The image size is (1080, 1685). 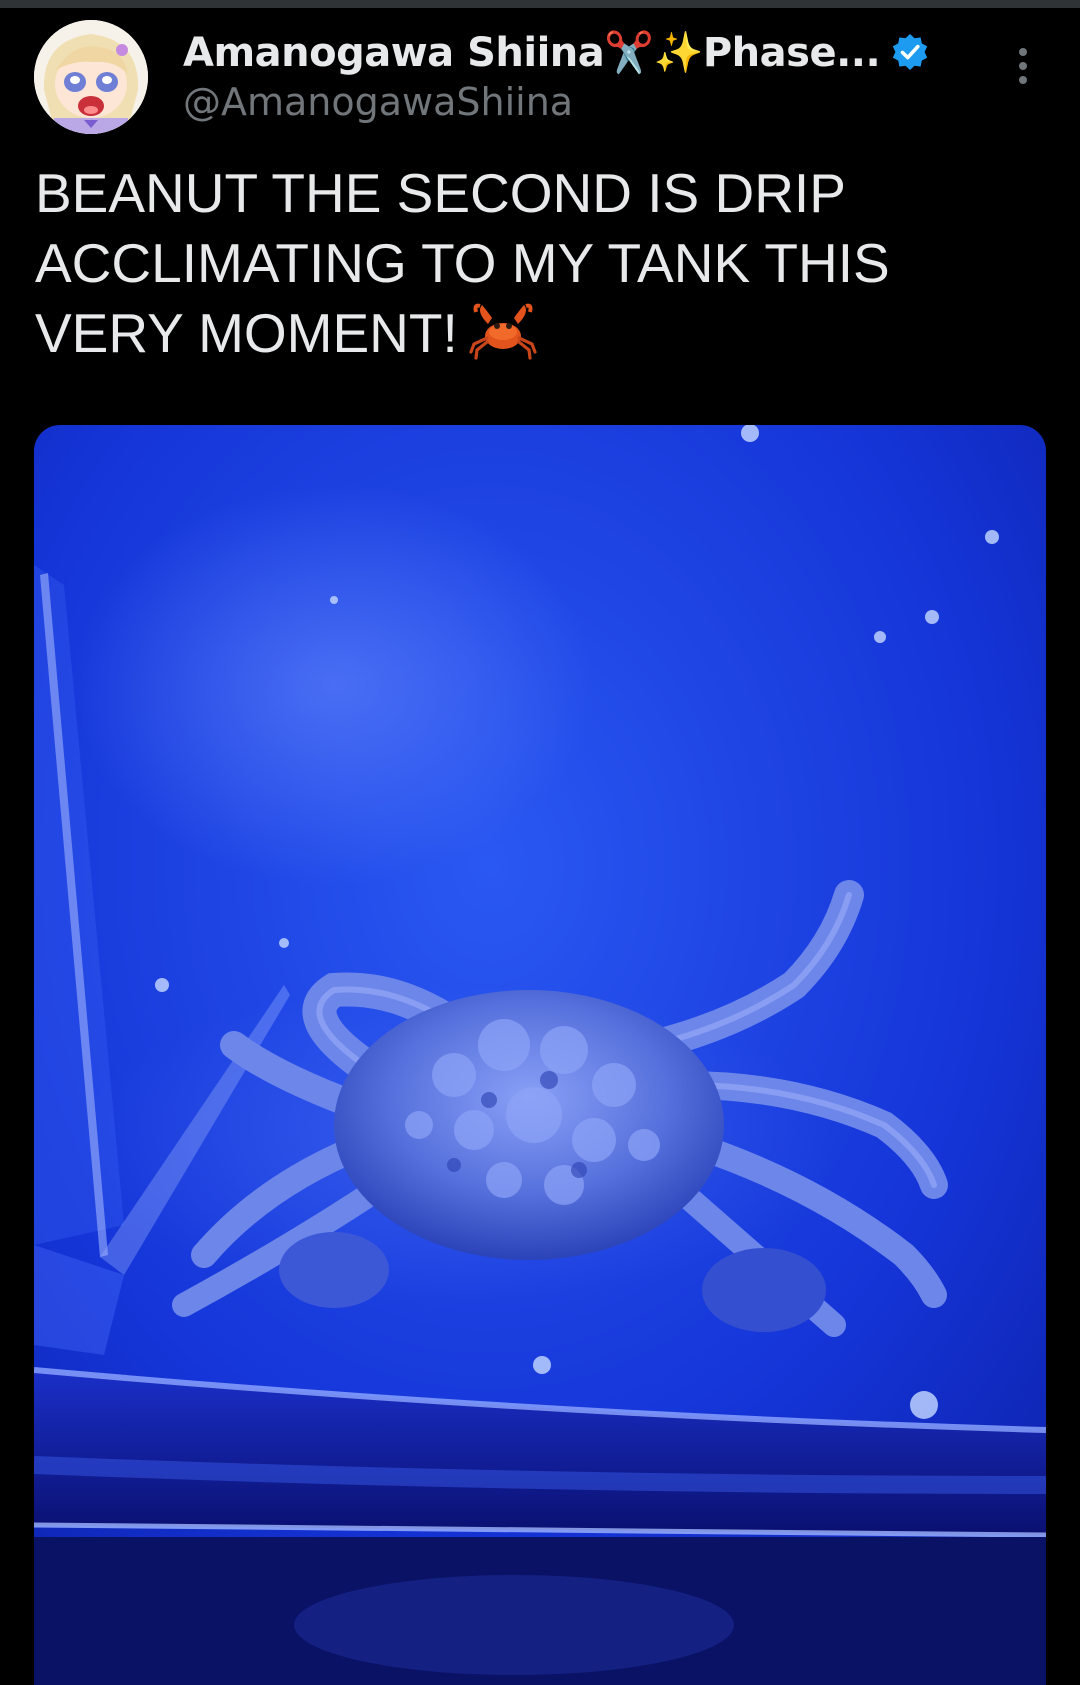 I want to click on more-vertical-icon, so click(x=1023, y=52).